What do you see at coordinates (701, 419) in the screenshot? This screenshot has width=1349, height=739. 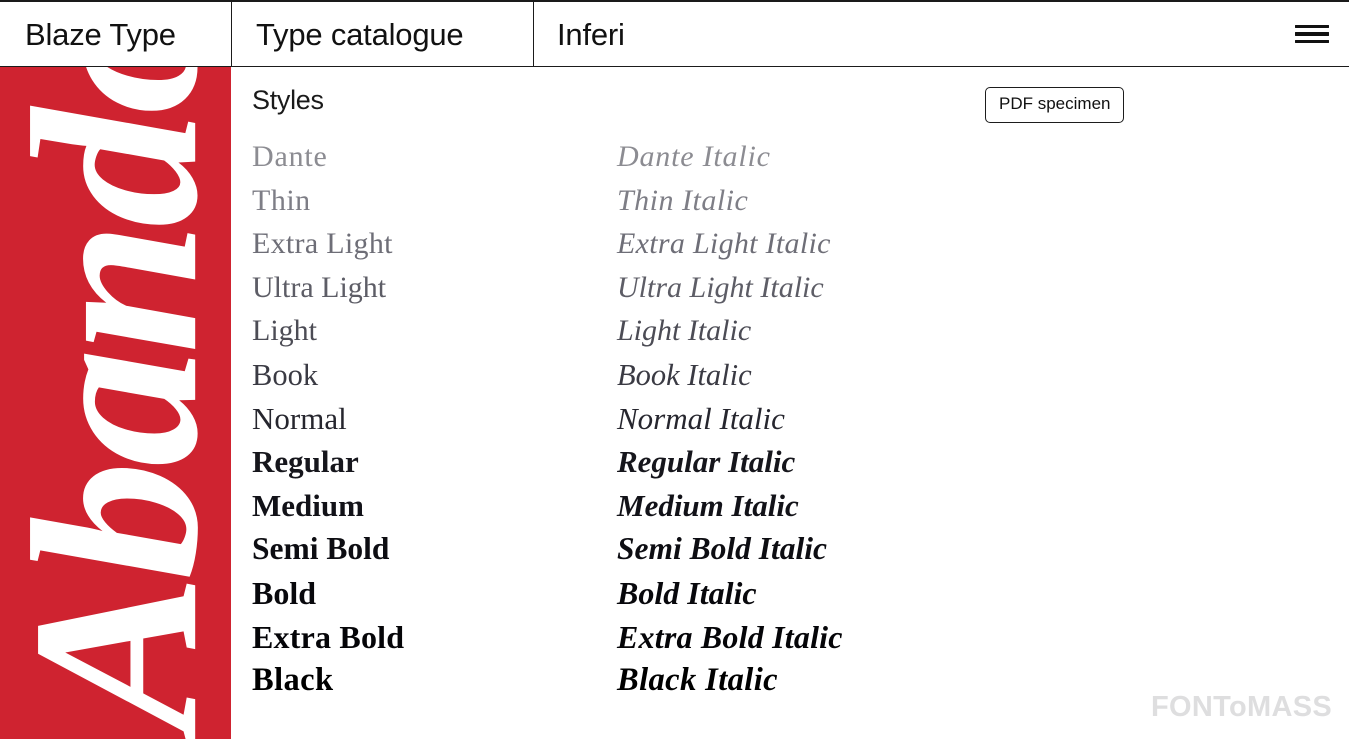 I see `style-name-italic: Normal Italic` at bounding box center [701, 419].